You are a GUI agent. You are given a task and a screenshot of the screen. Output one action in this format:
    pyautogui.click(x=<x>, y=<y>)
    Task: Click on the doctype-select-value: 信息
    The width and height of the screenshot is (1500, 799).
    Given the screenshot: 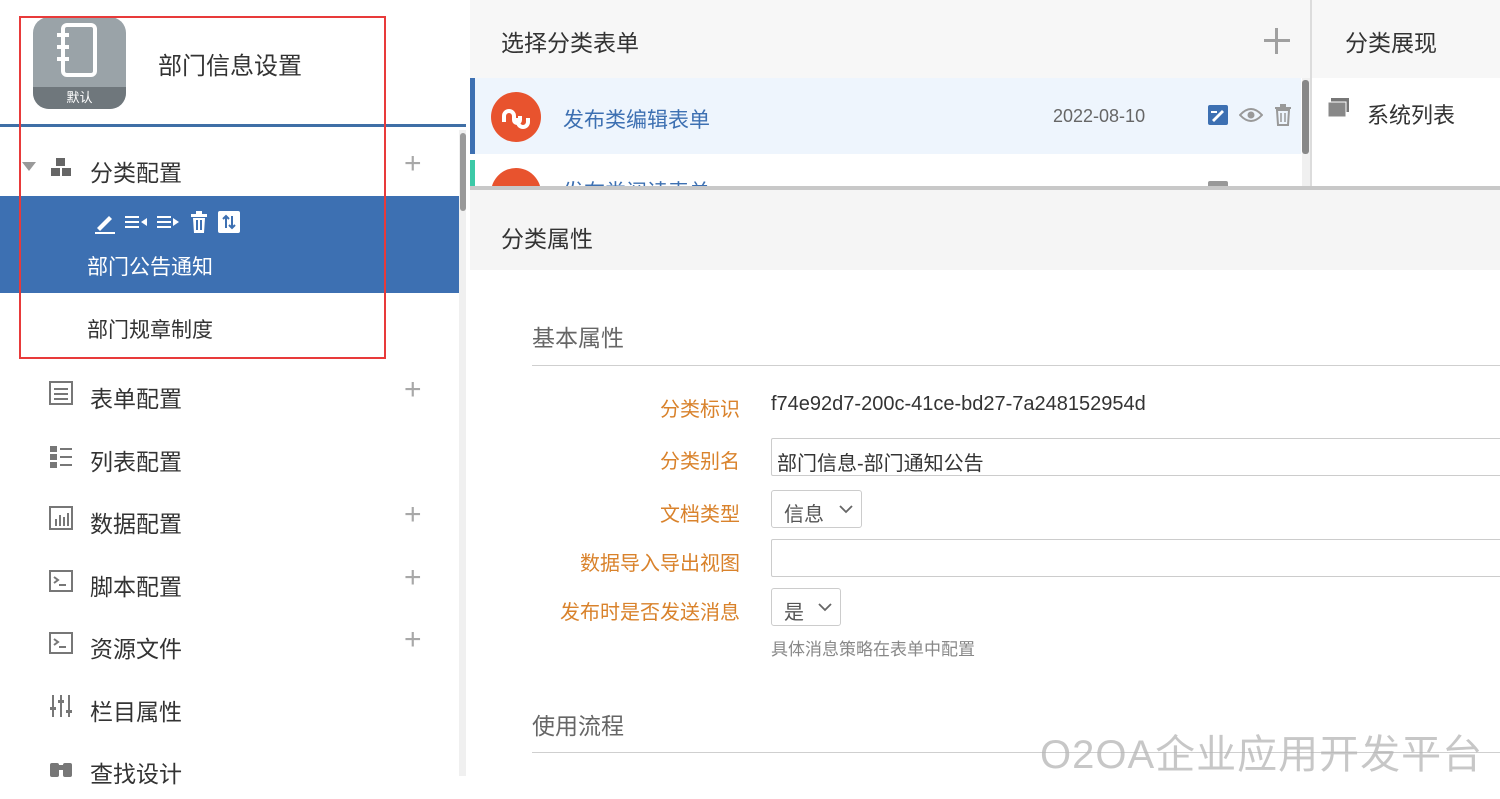 What is the action you would take?
    pyautogui.click(x=804, y=515)
    